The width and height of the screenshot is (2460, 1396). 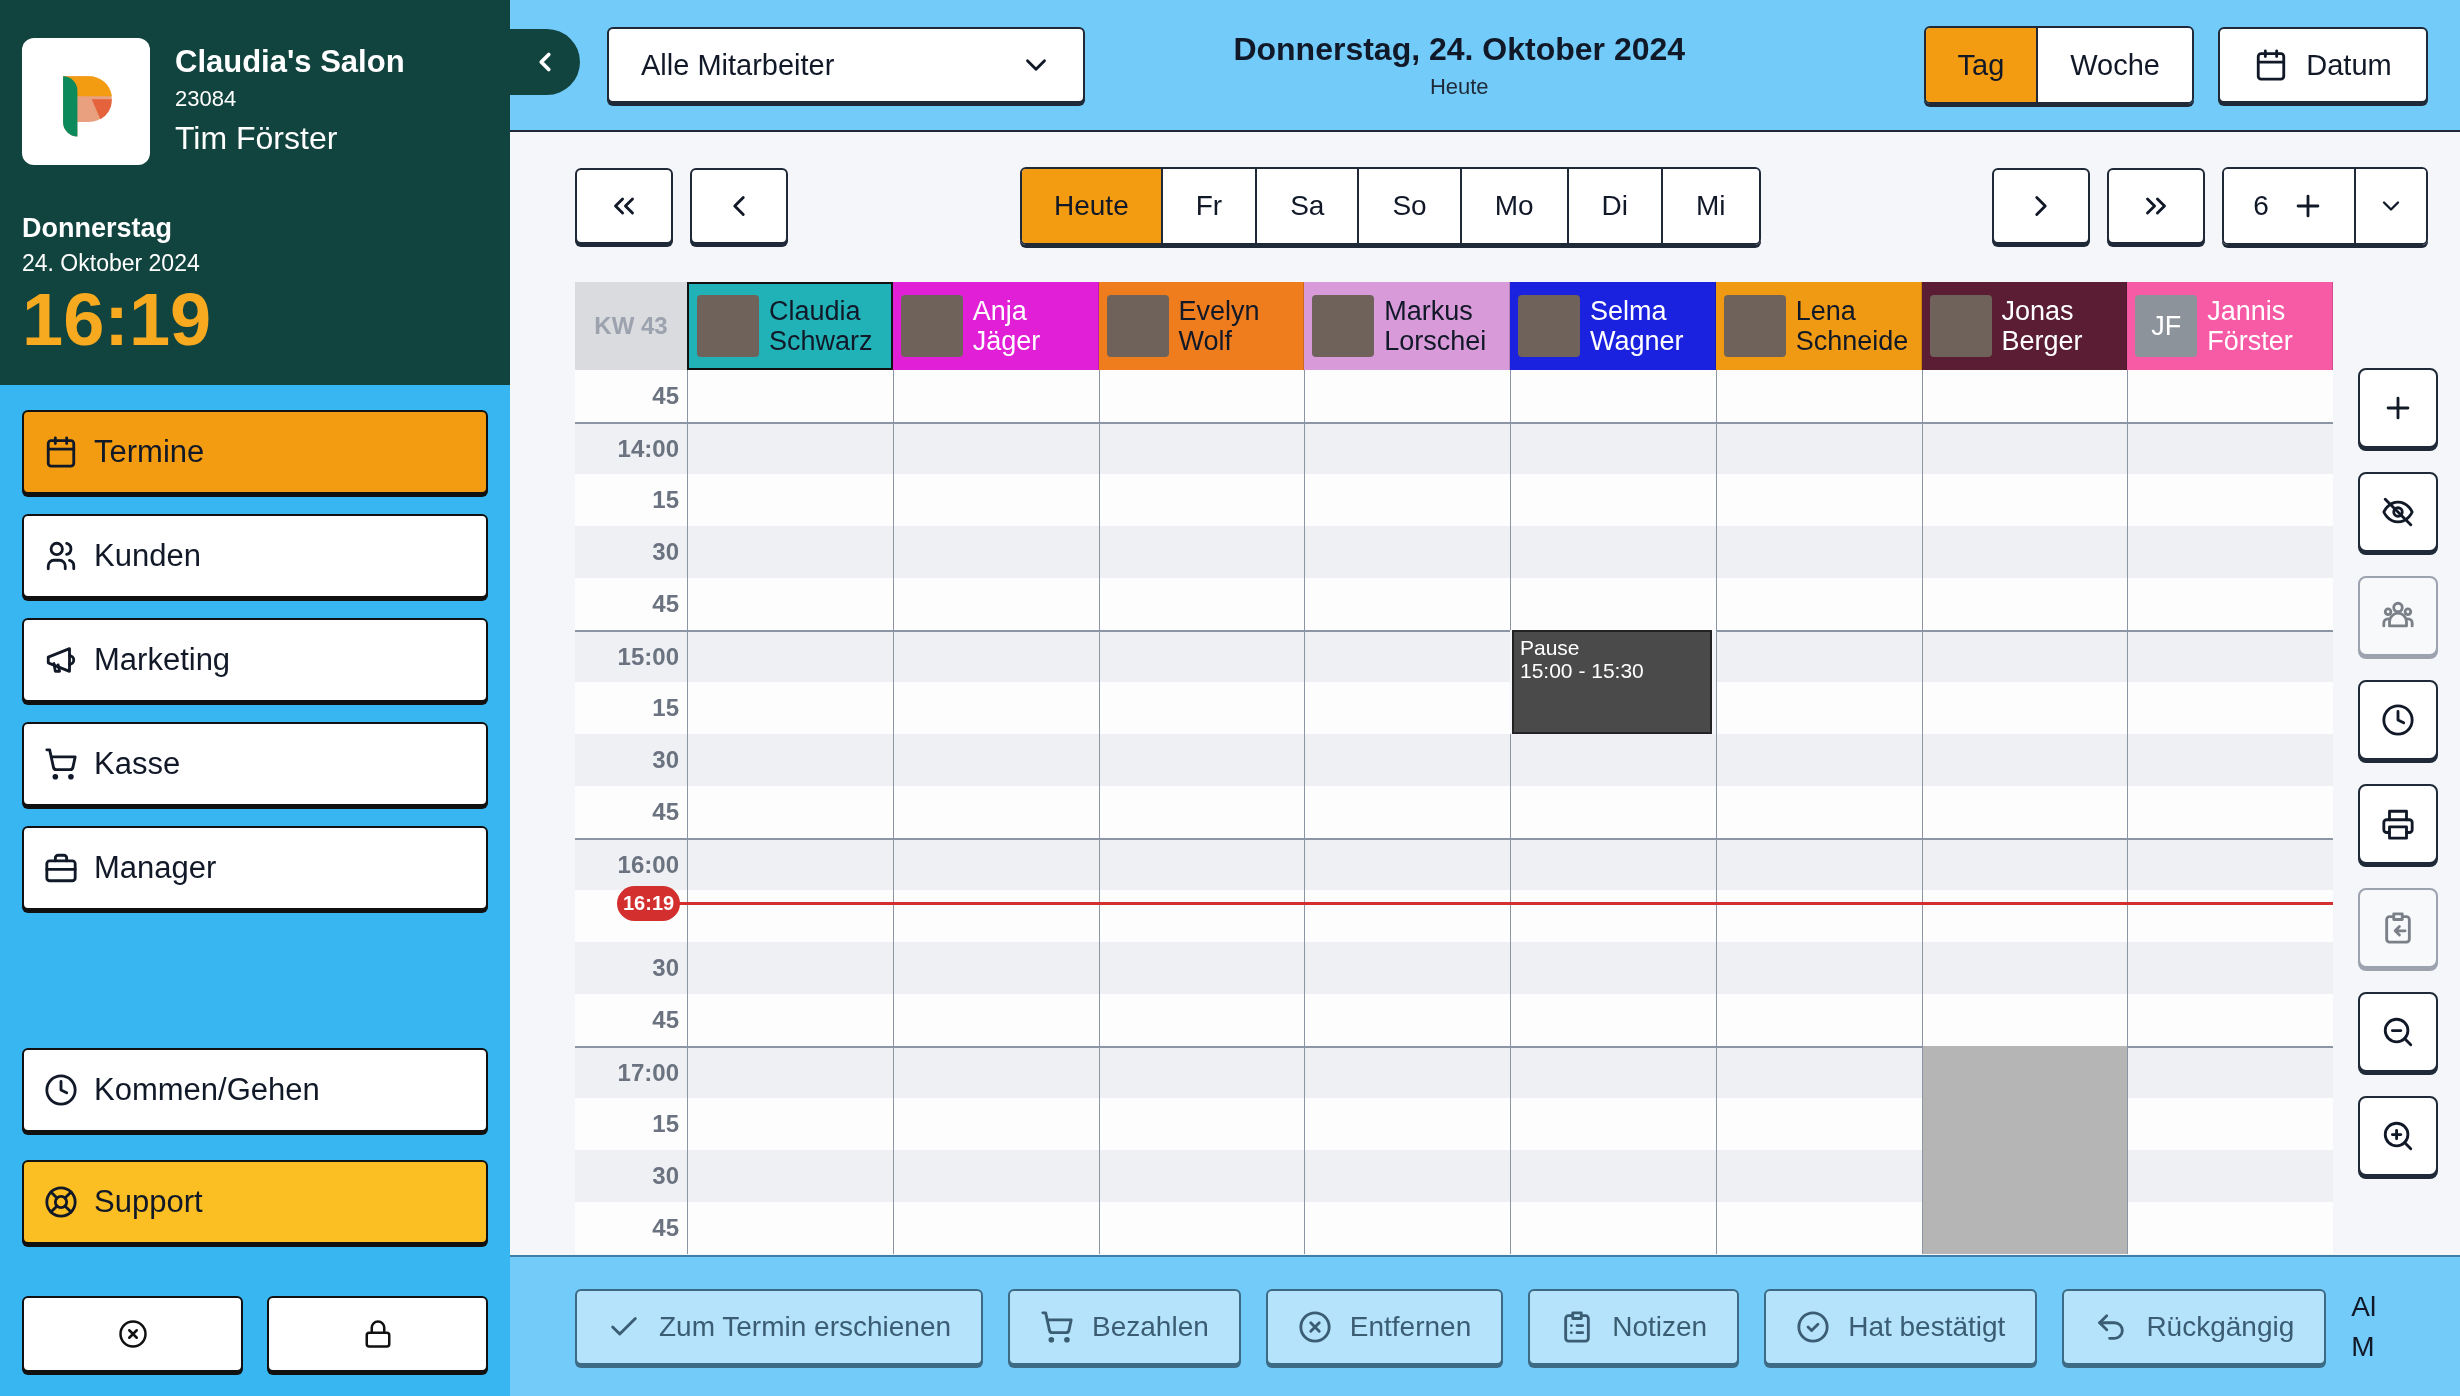 I want to click on day-tab: Heute, so click(x=1091, y=206).